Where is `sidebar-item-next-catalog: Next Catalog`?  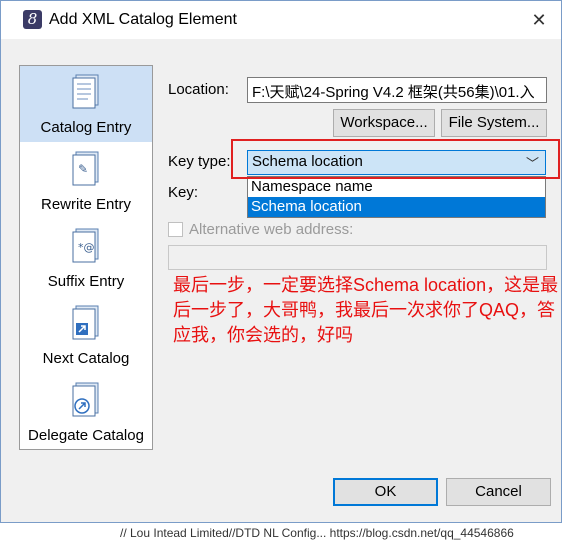
sidebar-item-next-catalog: Next Catalog is located at coordinates (86, 335).